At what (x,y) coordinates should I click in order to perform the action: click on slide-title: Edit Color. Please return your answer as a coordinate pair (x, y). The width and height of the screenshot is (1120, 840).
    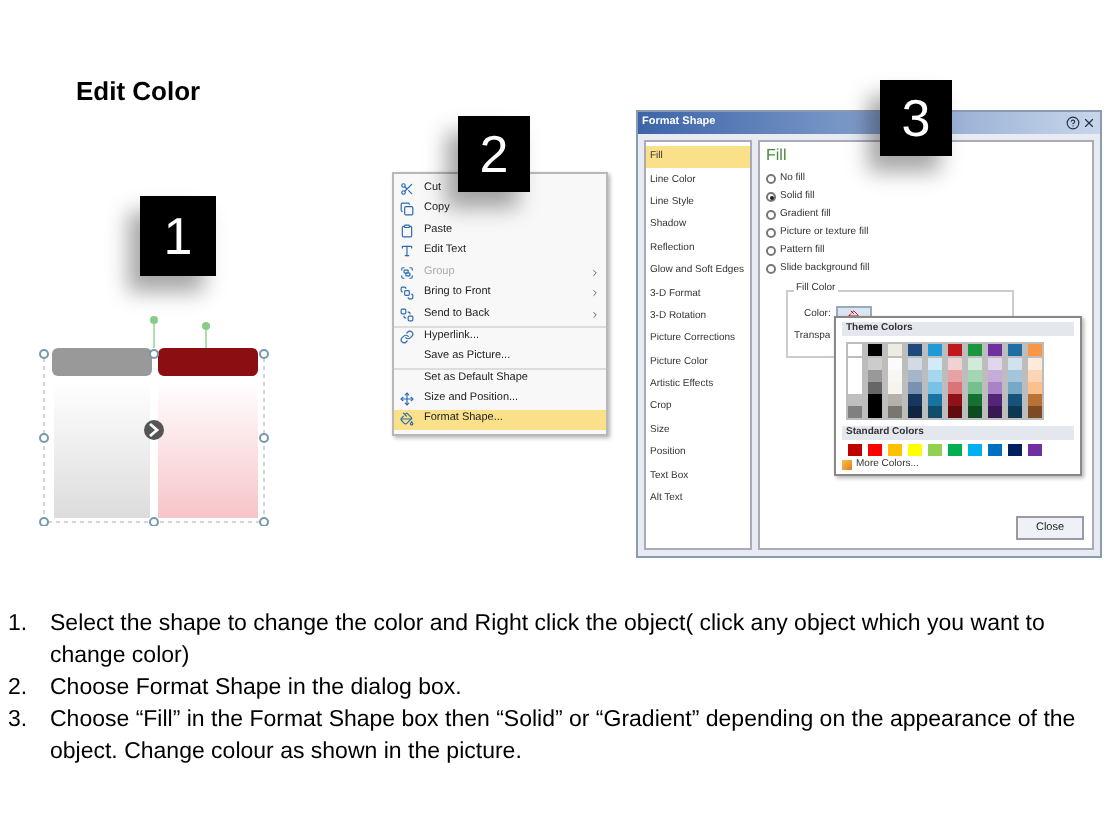
    Looking at the image, I should click on (138, 92).